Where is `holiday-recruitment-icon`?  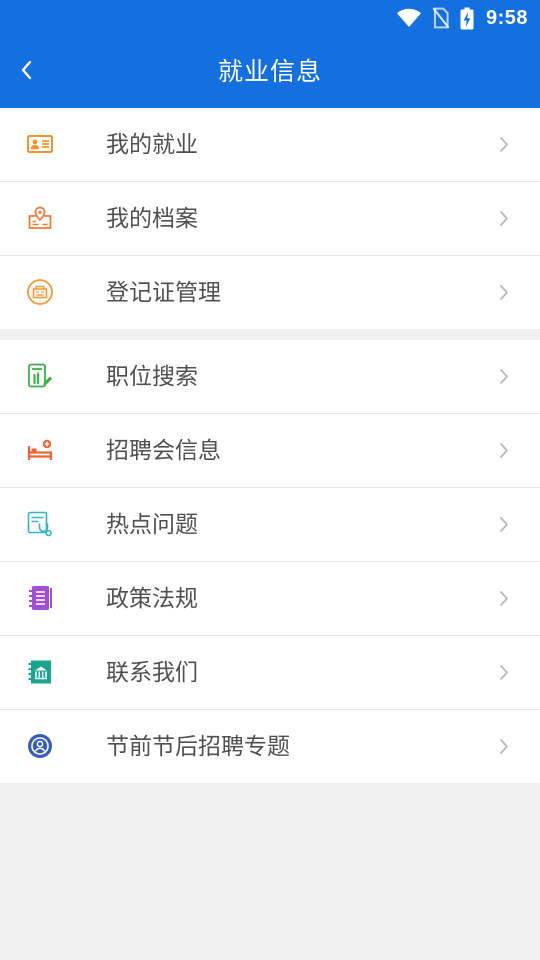 holiday-recruitment-icon is located at coordinates (40, 746).